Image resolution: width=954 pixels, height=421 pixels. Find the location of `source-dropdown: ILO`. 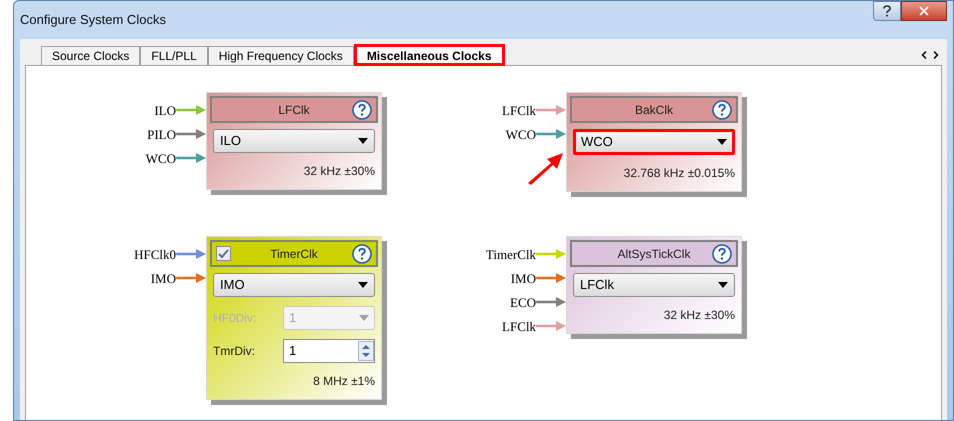

source-dropdown: ILO is located at coordinates (294, 141).